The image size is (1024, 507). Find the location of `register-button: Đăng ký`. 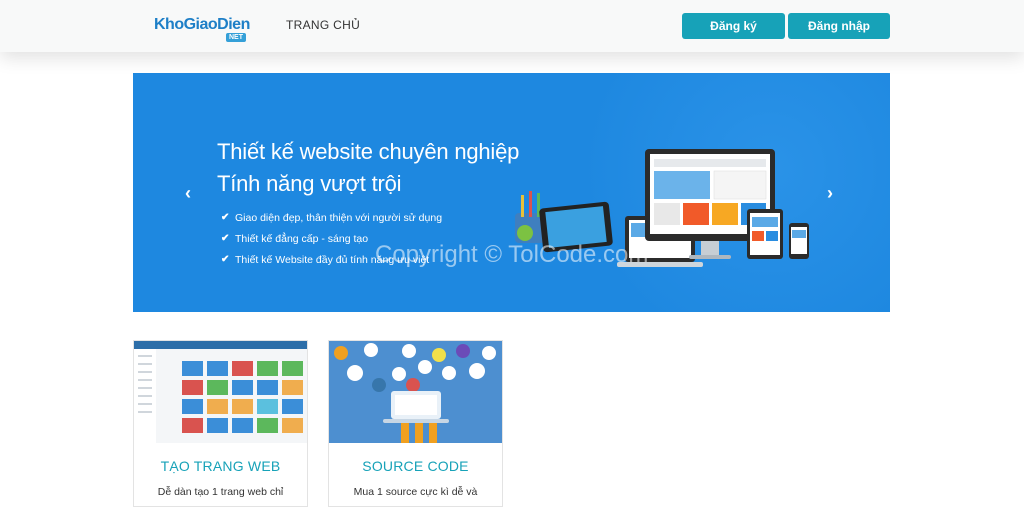

register-button: Đăng ký is located at coordinates (733, 26).